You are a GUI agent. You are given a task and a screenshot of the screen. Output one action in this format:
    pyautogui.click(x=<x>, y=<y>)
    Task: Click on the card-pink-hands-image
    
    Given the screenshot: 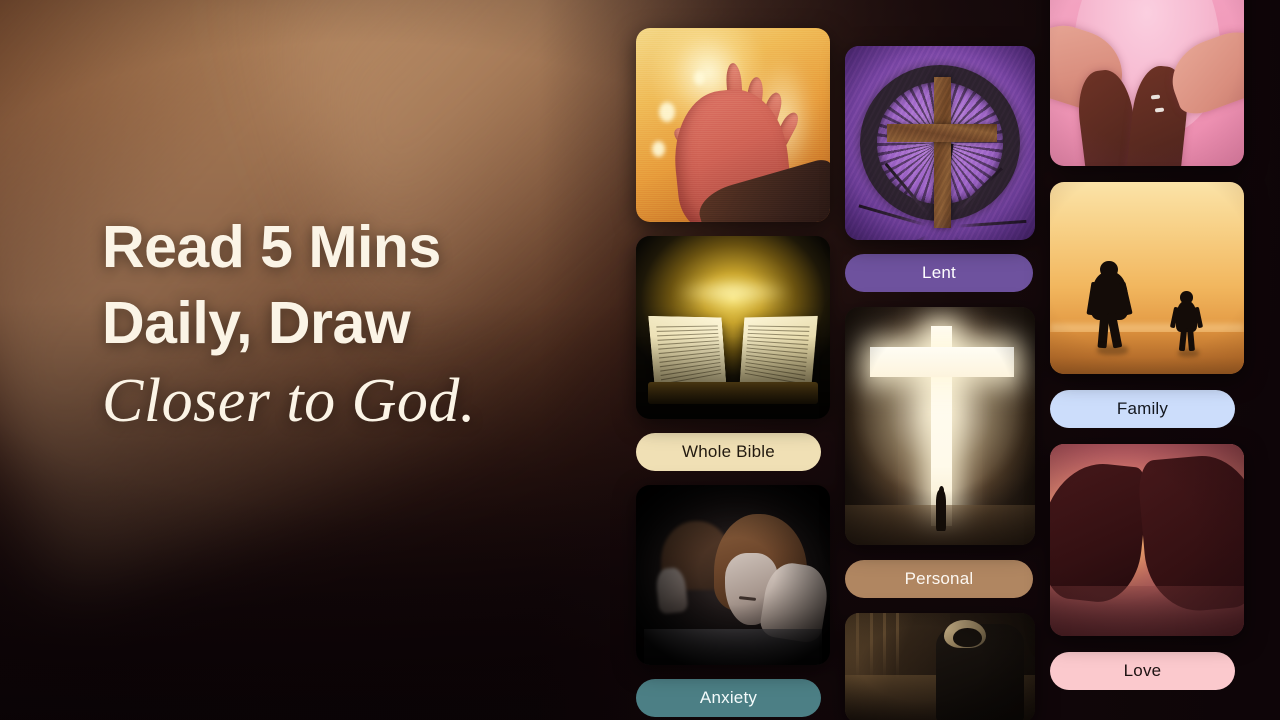 What is the action you would take?
    pyautogui.click(x=1147, y=83)
    